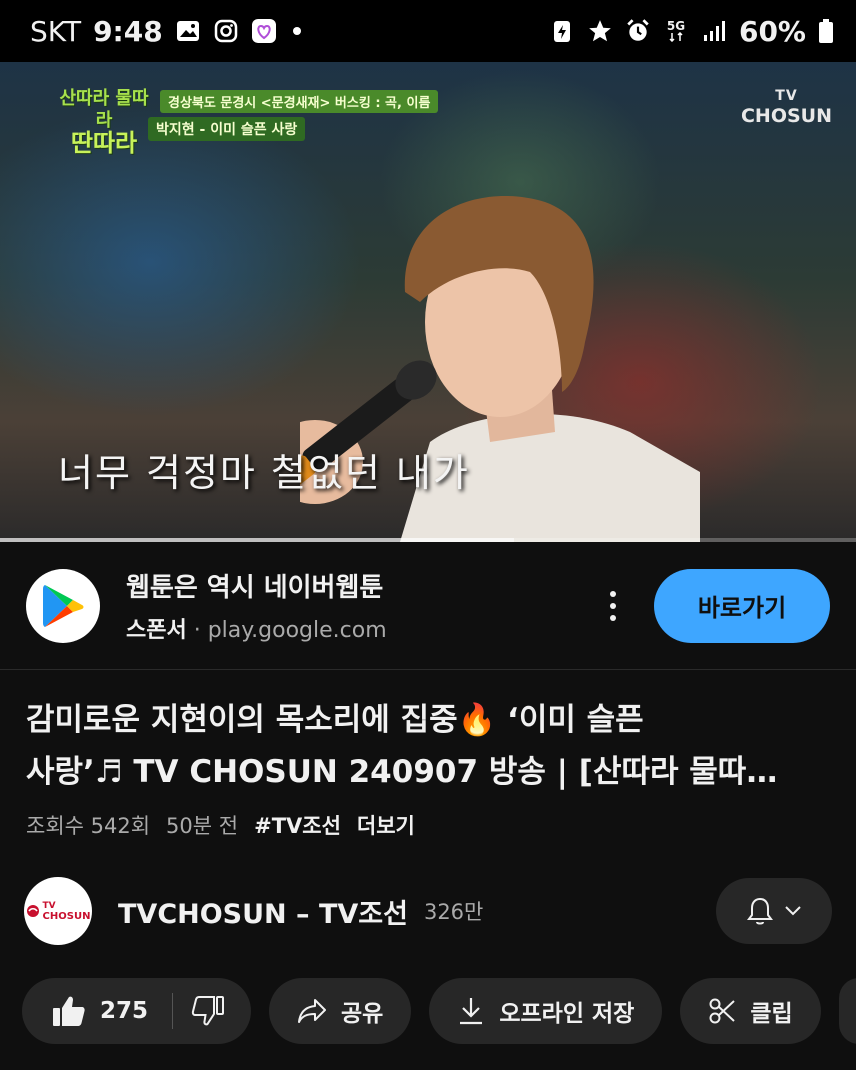 The width and height of the screenshot is (856, 1070). What do you see at coordinates (66, 916) in the screenshot?
I see `channel-avatar-line2: CHOSUN` at bounding box center [66, 916].